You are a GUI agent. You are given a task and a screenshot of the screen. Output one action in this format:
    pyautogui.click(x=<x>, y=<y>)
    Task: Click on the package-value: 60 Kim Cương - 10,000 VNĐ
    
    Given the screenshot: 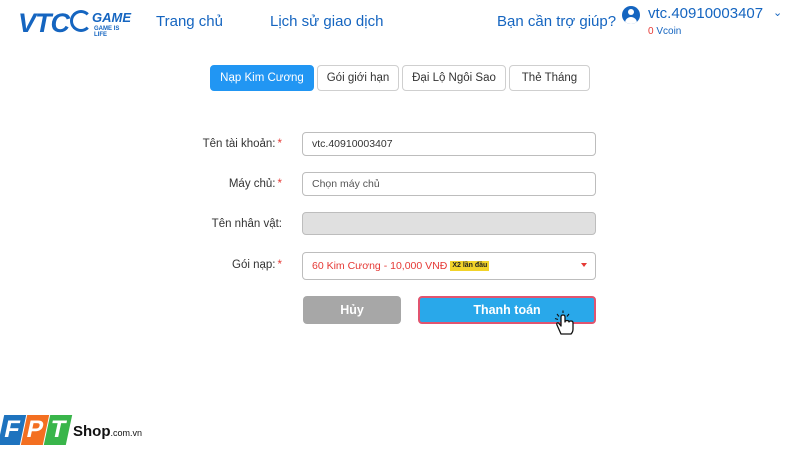 What is the action you would take?
    pyautogui.click(x=380, y=266)
    